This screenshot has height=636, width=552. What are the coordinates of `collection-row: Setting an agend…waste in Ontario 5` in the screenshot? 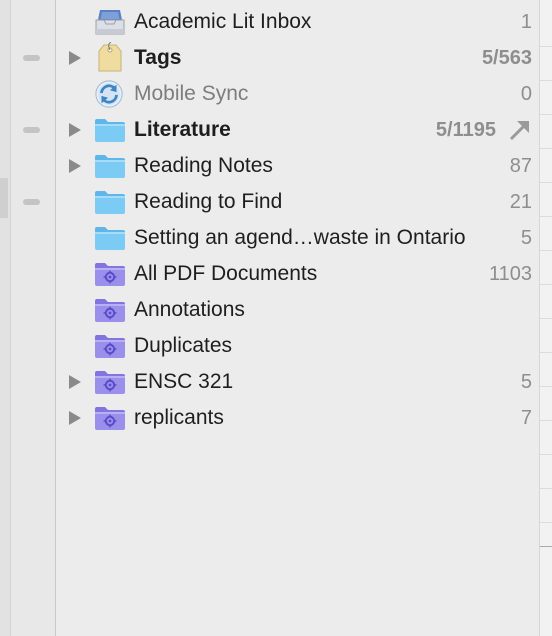 It's located at (298, 238).